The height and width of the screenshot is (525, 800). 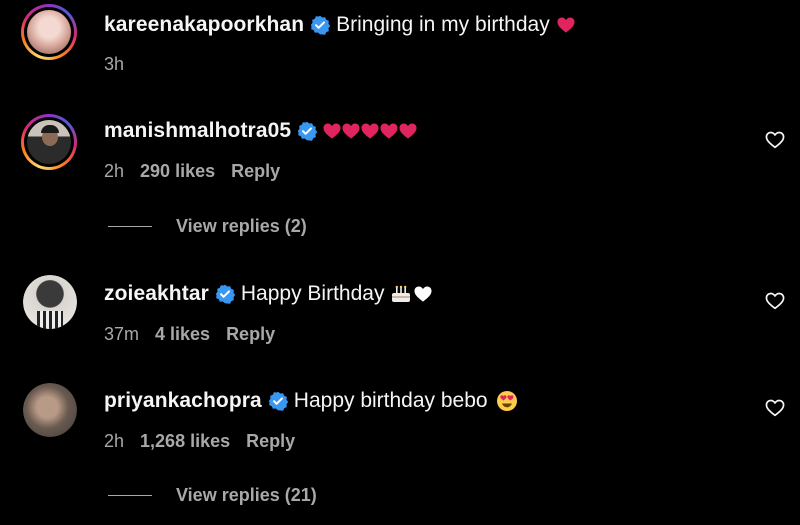 I want to click on red-hearts-emoji-icon, so click(x=370, y=131).